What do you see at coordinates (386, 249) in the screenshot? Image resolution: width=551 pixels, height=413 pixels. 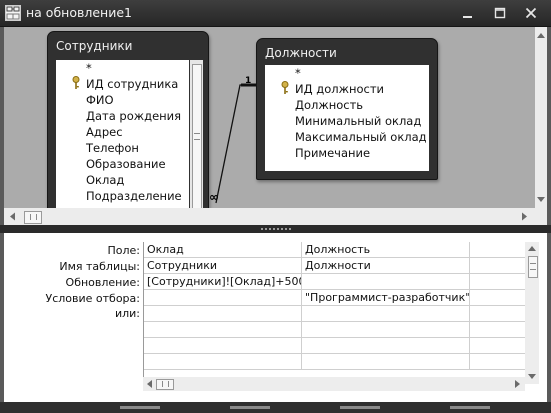 I see `grid-cell-field: Должность` at bounding box center [386, 249].